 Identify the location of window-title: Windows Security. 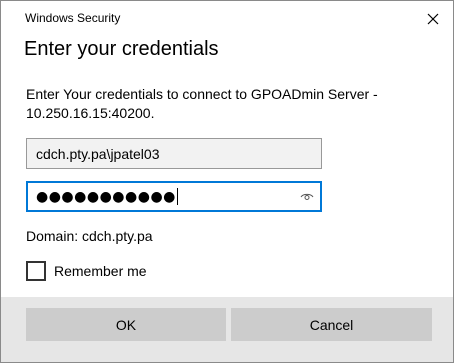
(73, 18).